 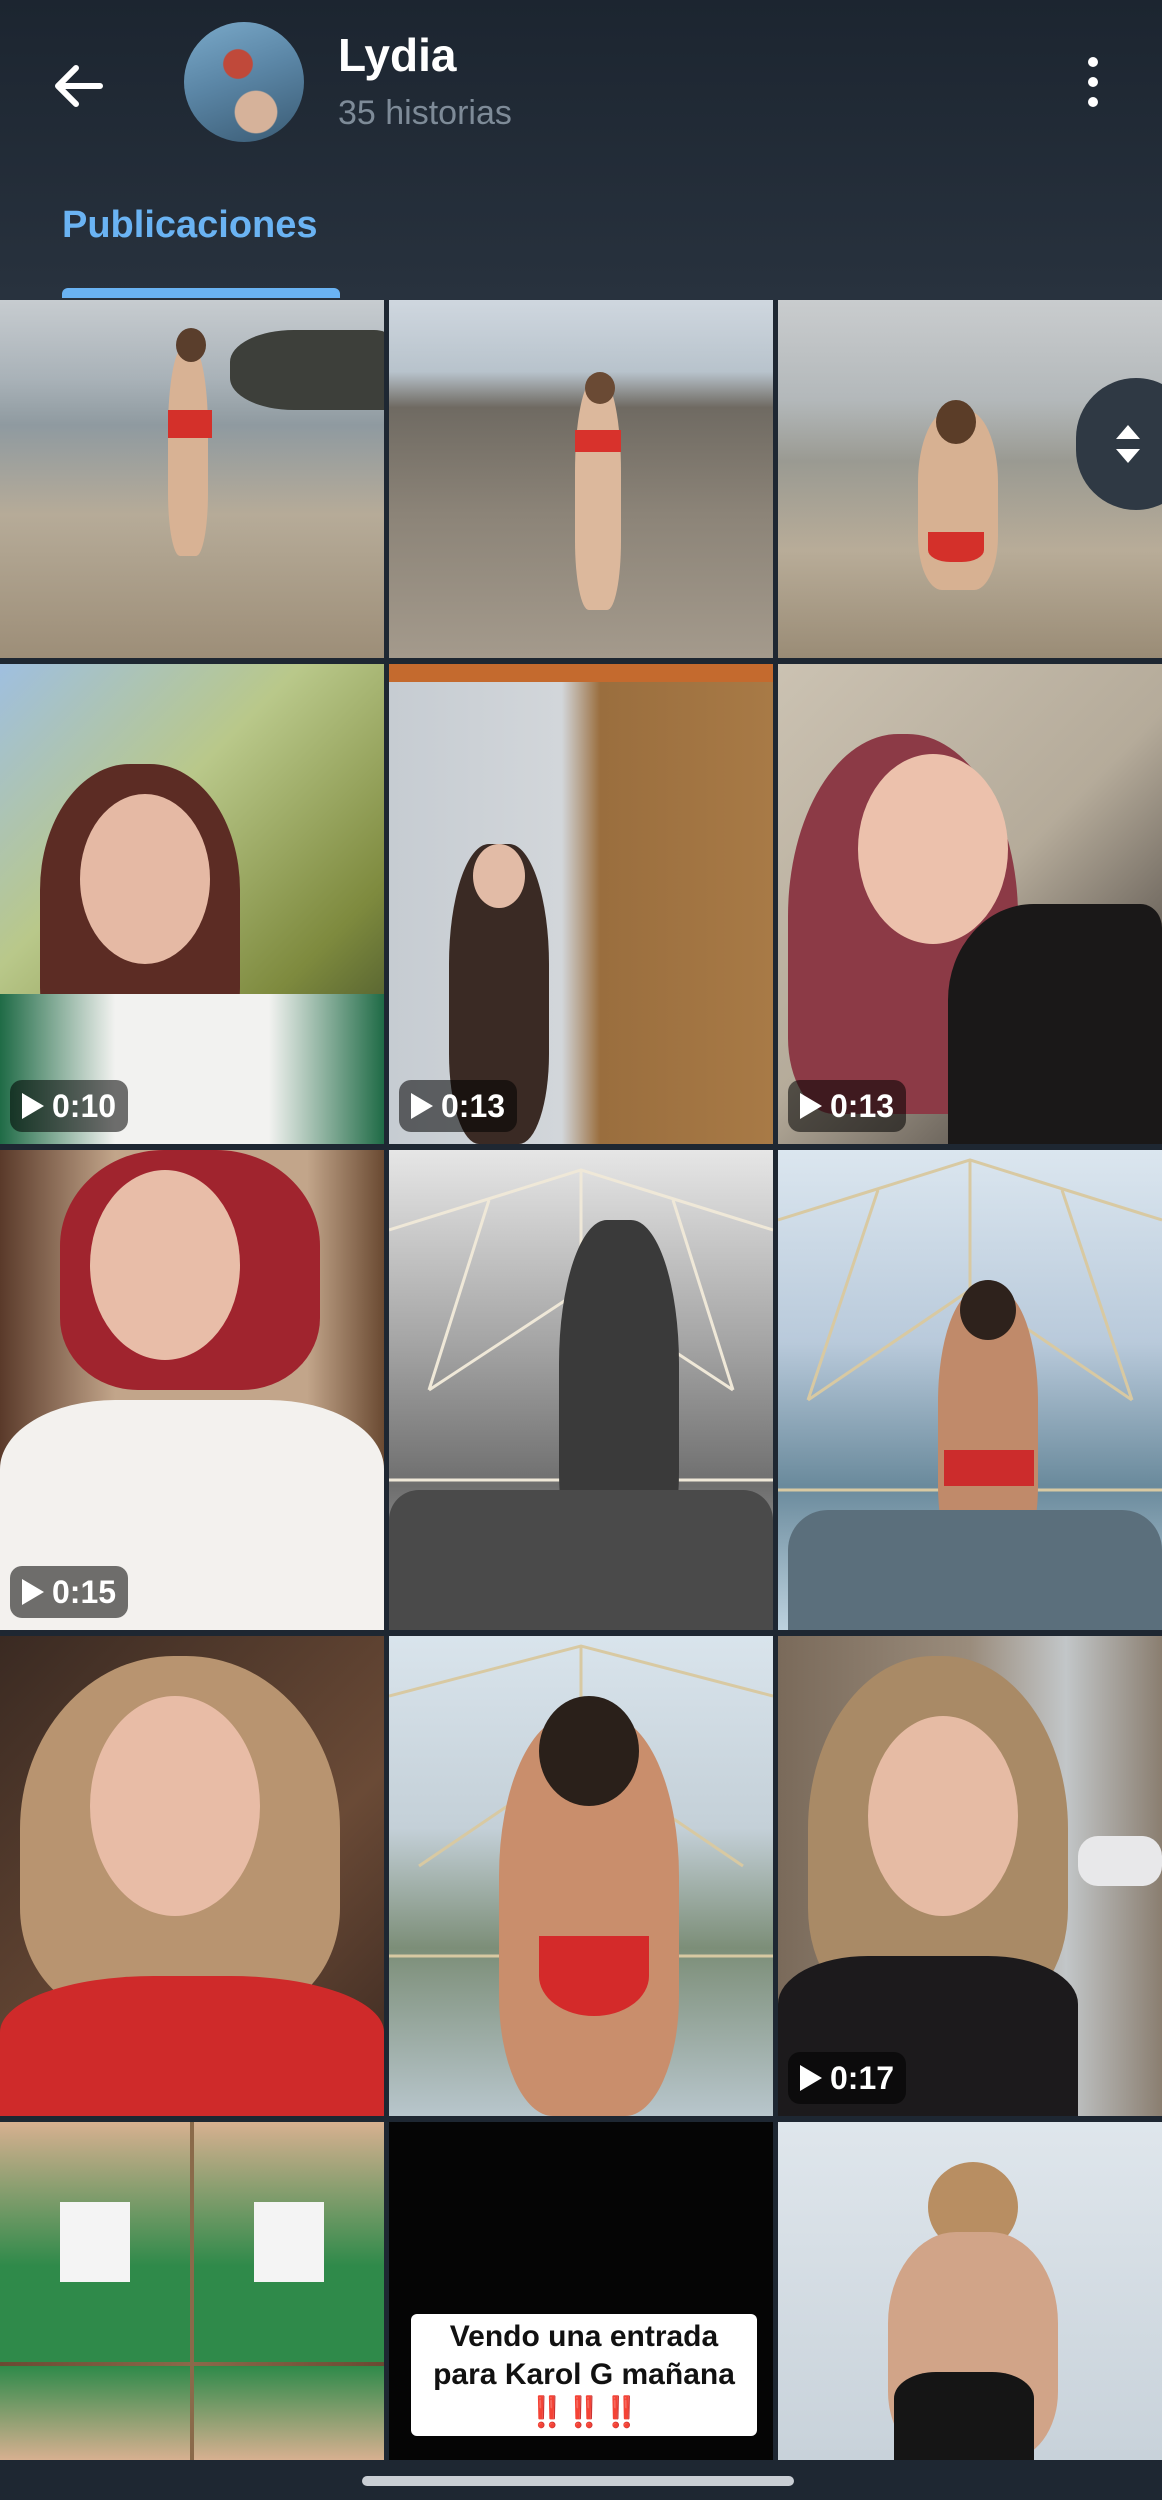 I want to click on stories-count: 35 historias, so click(x=425, y=113).